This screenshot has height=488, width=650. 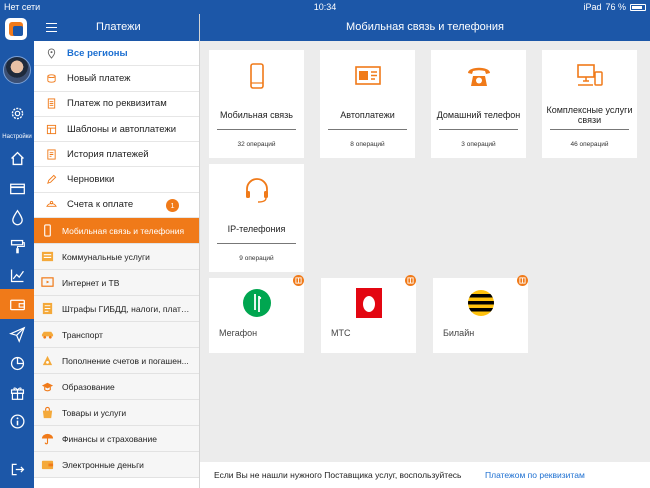 I want to click on menu-item-new-payment: Новый платеж, so click(x=116, y=79).